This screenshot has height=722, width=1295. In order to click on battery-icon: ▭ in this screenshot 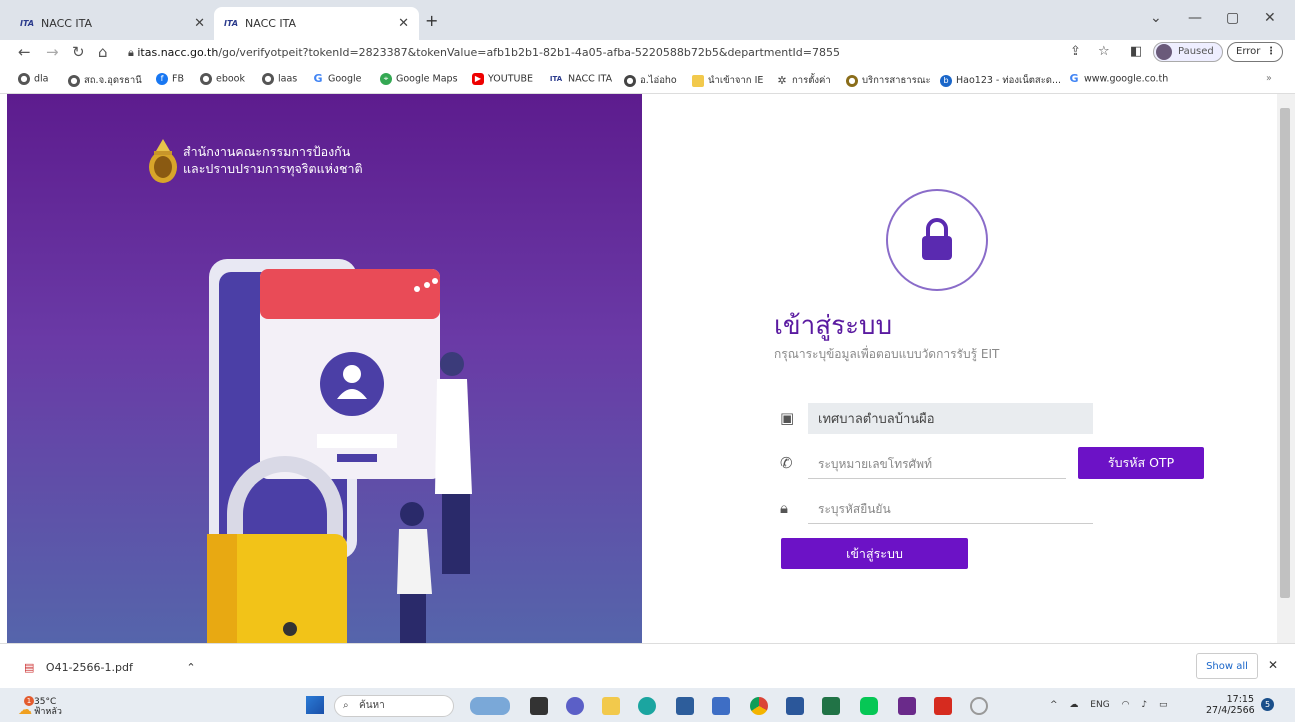, I will do `click(1163, 705)`.